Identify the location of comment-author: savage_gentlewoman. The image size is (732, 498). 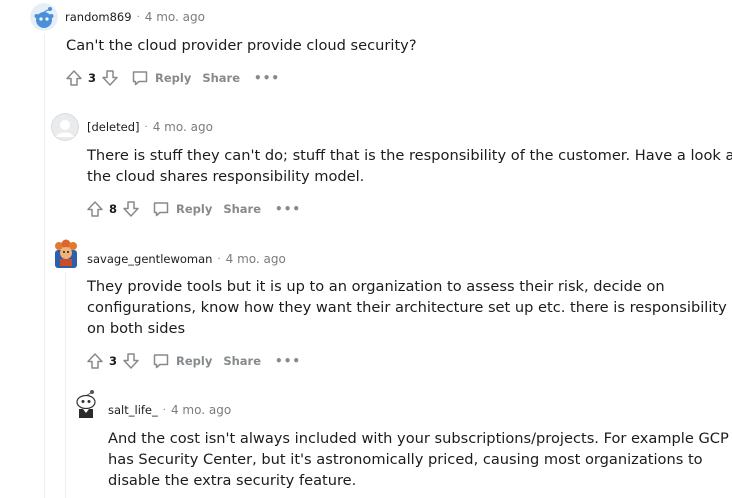
(149, 259).